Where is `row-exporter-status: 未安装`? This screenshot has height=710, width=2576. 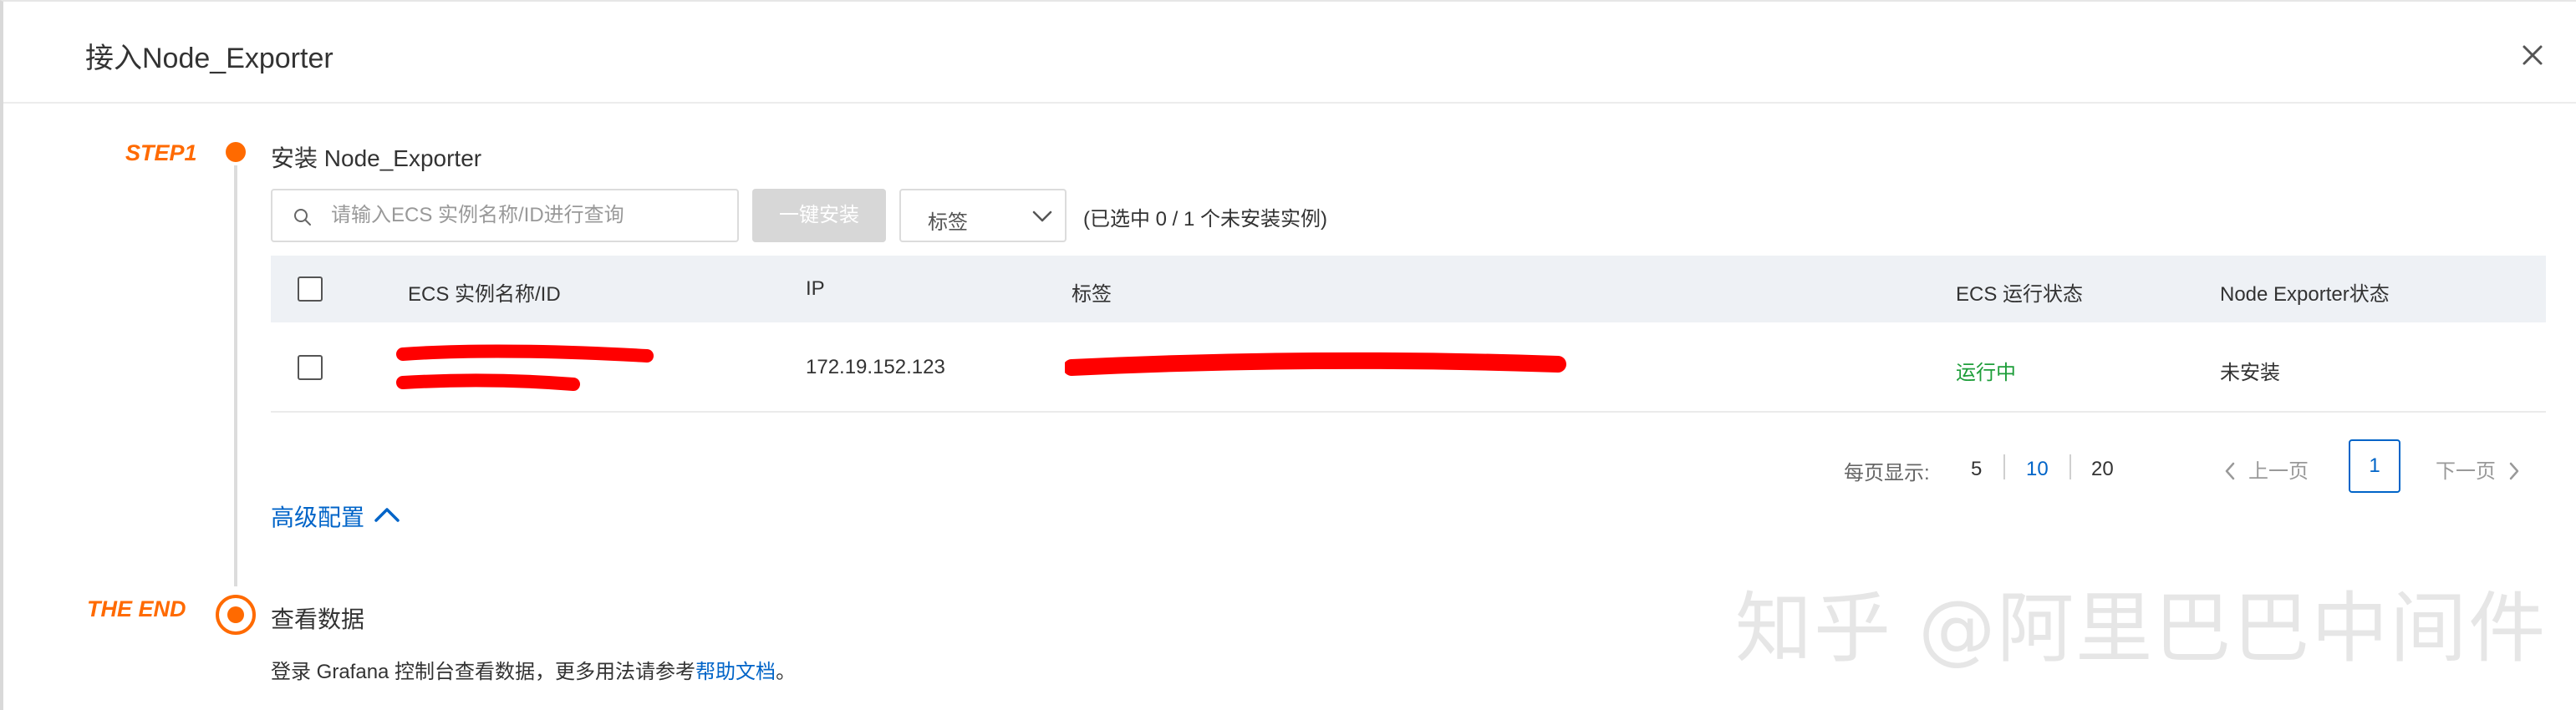
row-exporter-status: 未安装 is located at coordinates (2250, 373).